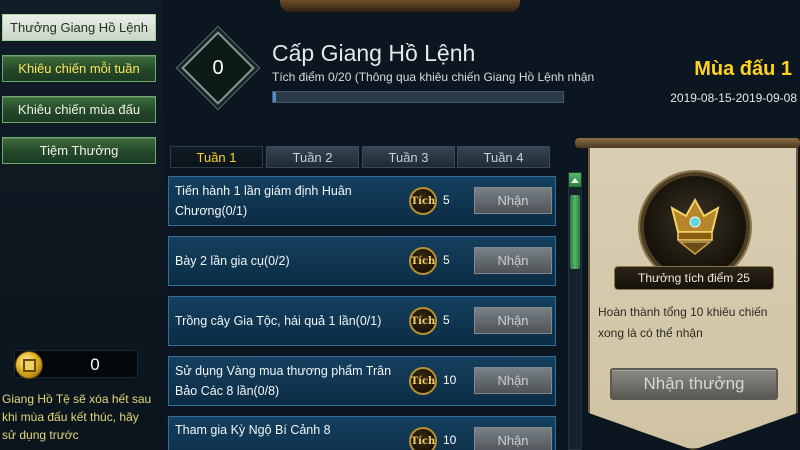 The width and height of the screenshot is (800, 450). Describe the element at coordinates (374, 53) in the screenshot. I see `page-title: Cấp Giang Hồ Lệnh` at that location.